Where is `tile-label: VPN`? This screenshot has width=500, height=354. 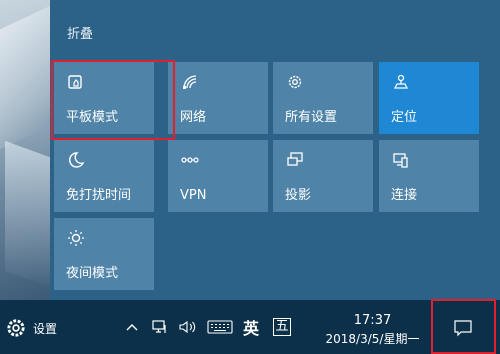 tile-label: VPN is located at coordinates (193, 195).